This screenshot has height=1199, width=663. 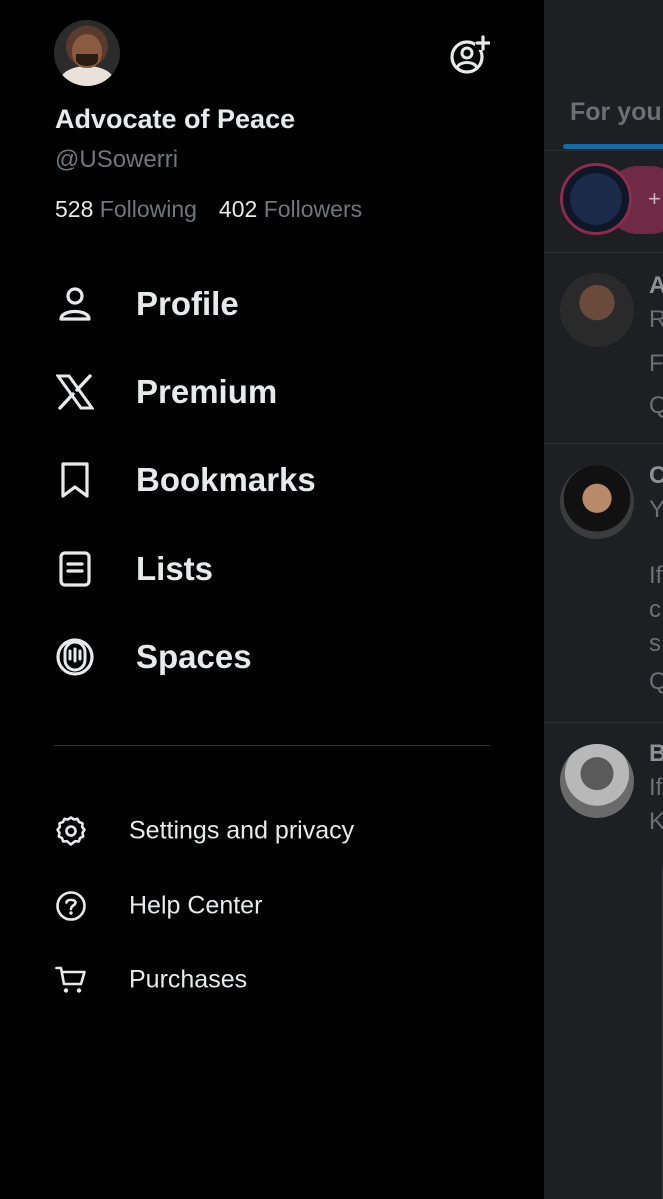 What do you see at coordinates (75, 392) in the screenshot?
I see `x-logo-icon` at bounding box center [75, 392].